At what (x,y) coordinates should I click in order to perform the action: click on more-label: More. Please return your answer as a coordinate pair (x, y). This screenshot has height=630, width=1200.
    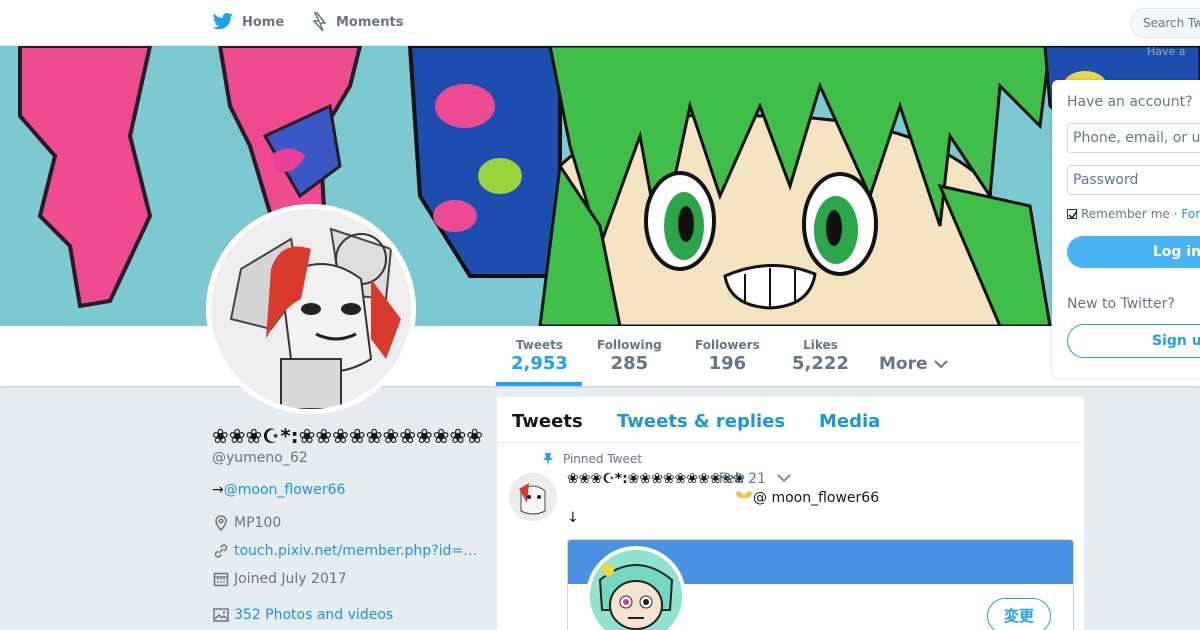
    Looking at the image, I should click on (903, 364).